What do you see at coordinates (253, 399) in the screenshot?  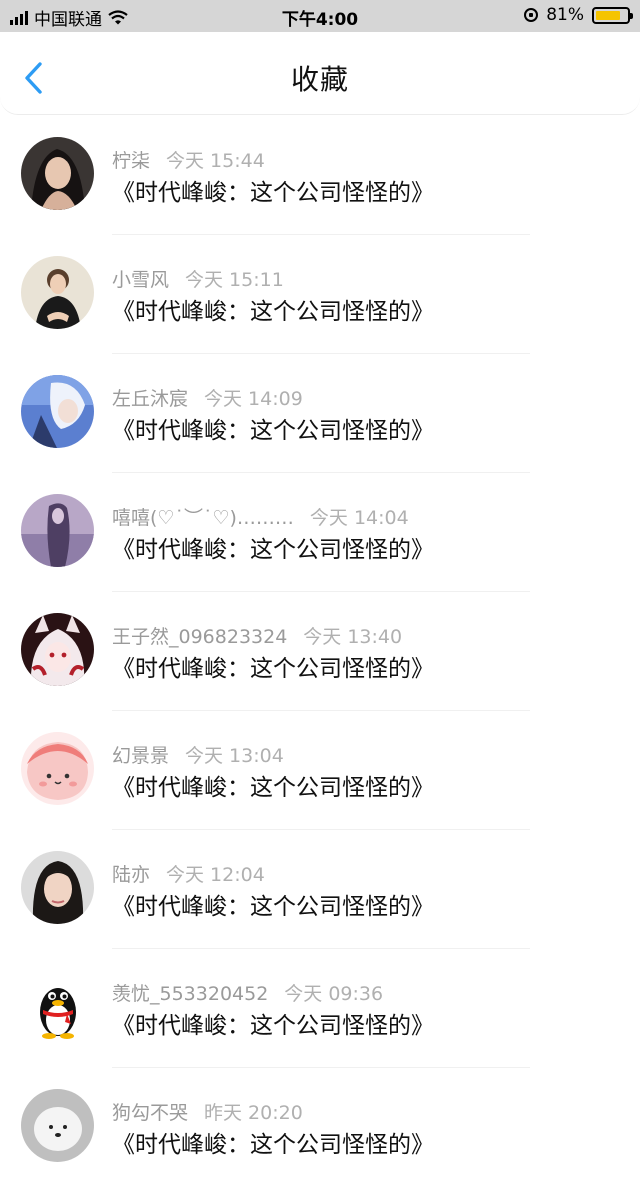 I see `timestamp: 今天 14:09` at bounding box center [253, 399].